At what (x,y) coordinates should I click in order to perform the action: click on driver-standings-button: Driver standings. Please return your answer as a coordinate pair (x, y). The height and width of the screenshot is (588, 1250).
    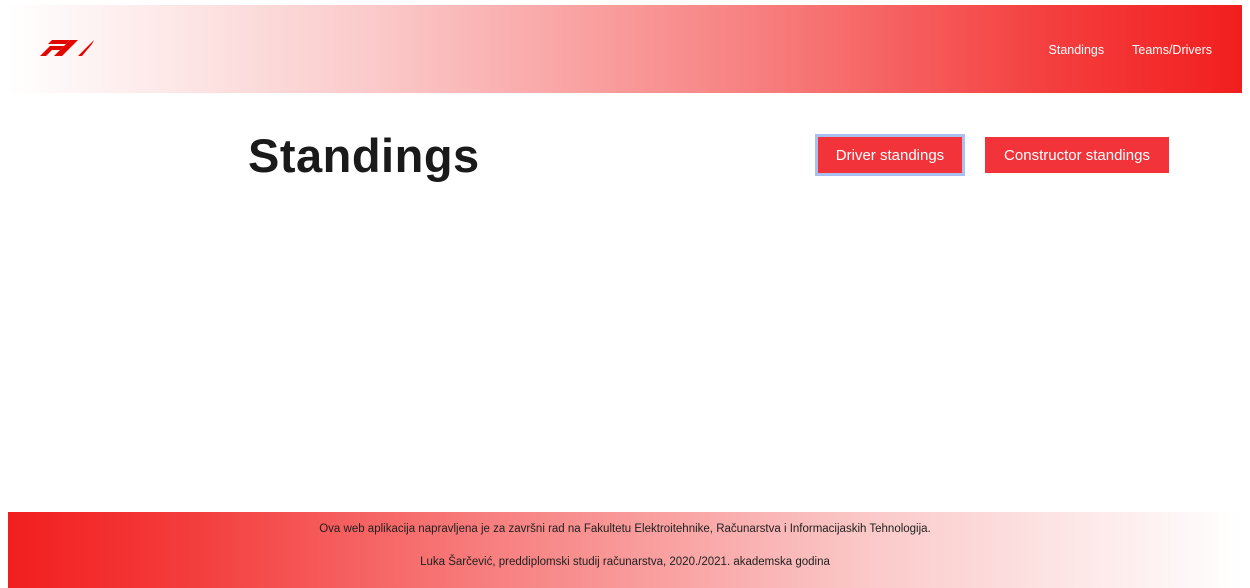
    Looking at the image, I should click on (890, 155).